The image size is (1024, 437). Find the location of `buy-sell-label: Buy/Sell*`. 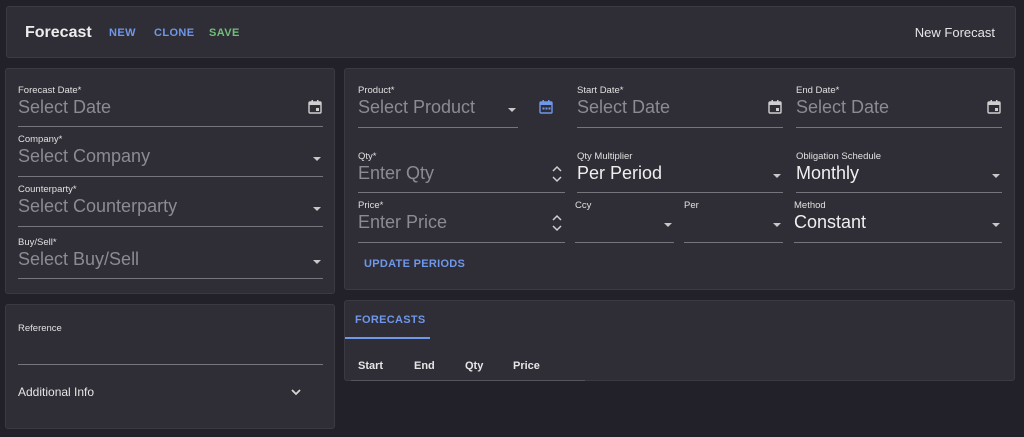

buy-sell-label: Buy/Sell* is located at coordinates (37, 242).